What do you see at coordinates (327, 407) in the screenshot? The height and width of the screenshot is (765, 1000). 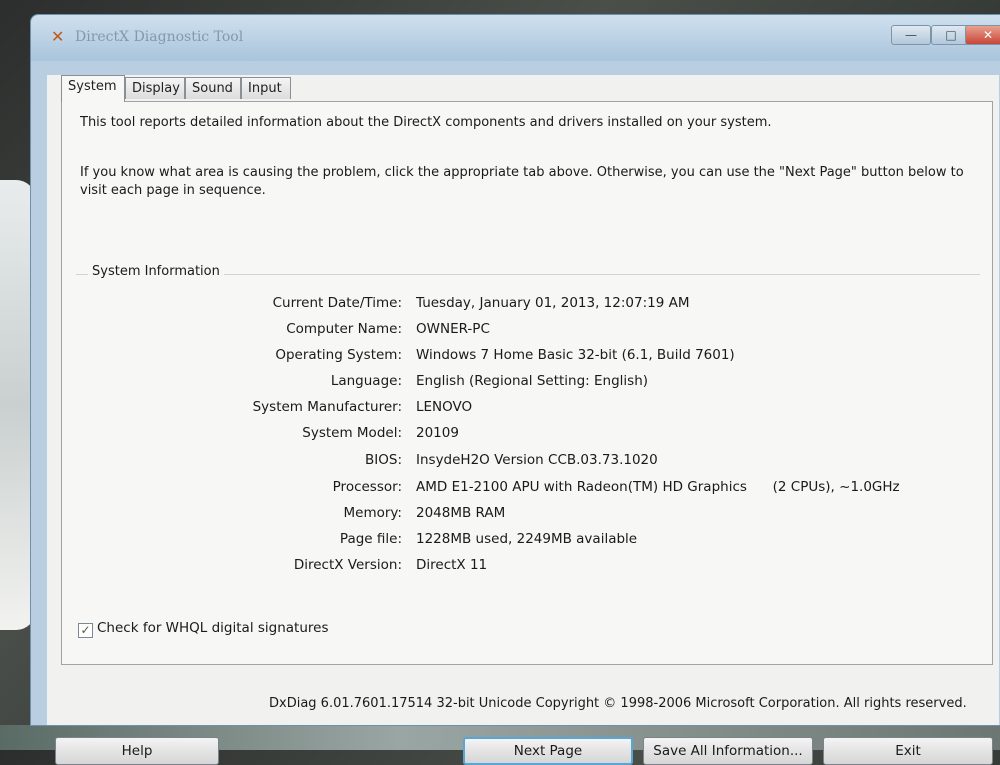 I see `info-label: System Manufacturer:` at bounding box center [327, 407].